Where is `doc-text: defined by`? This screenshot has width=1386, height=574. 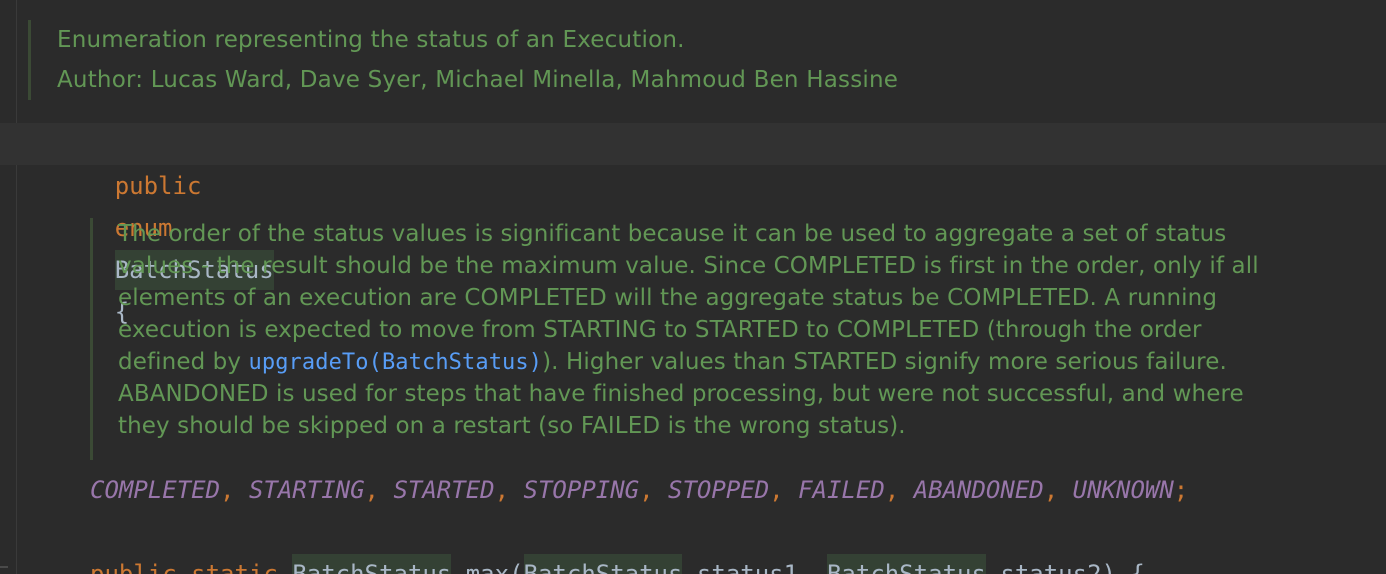
doc-text: defined by is located at coordinates (183, 362).